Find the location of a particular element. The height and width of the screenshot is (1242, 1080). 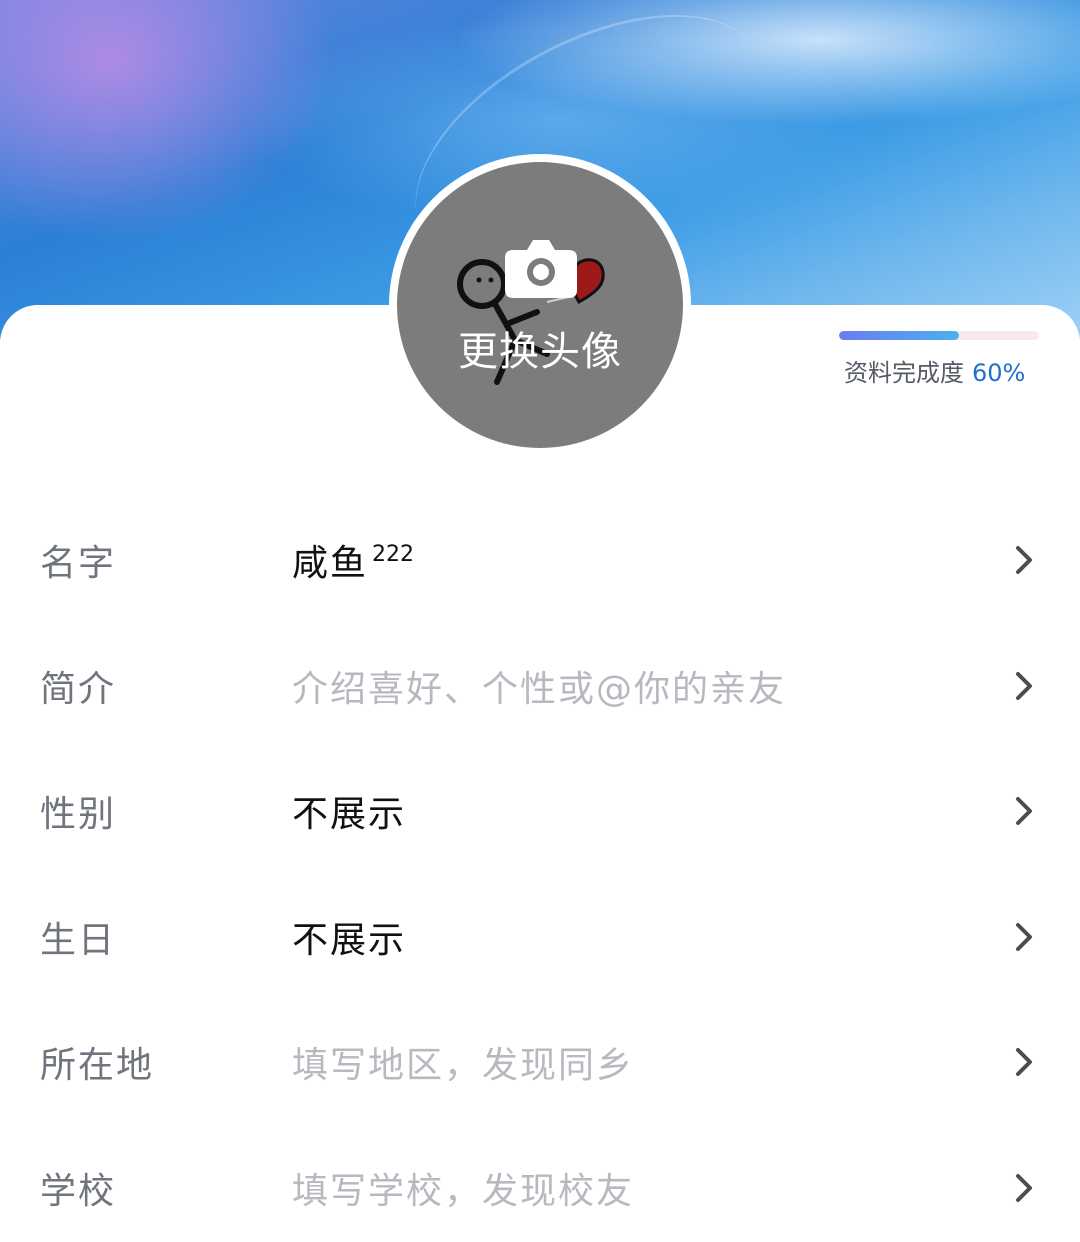

profile-completion-value: 60% is located at coordinates (999, 373).